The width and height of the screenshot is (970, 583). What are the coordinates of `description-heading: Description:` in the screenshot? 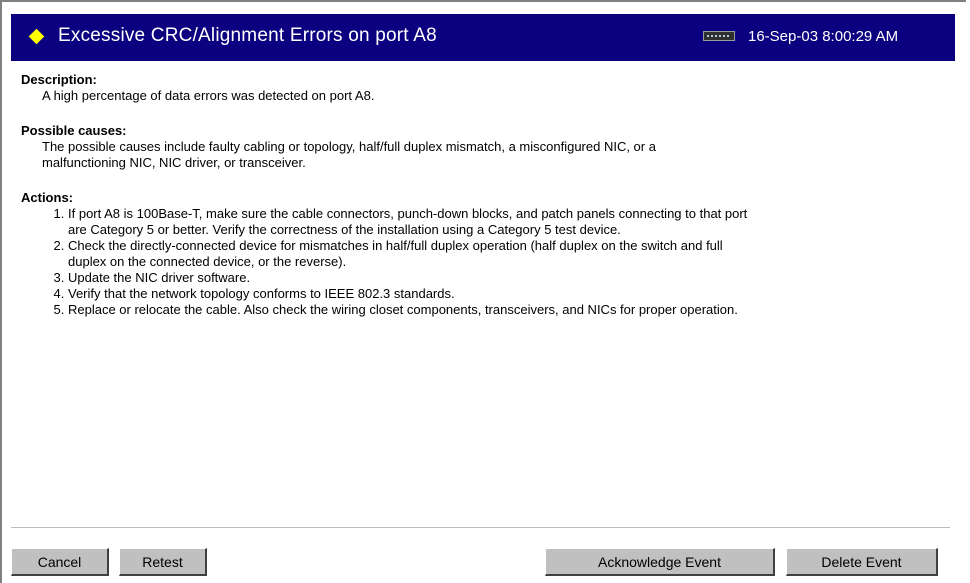 It's located at (59, 79).